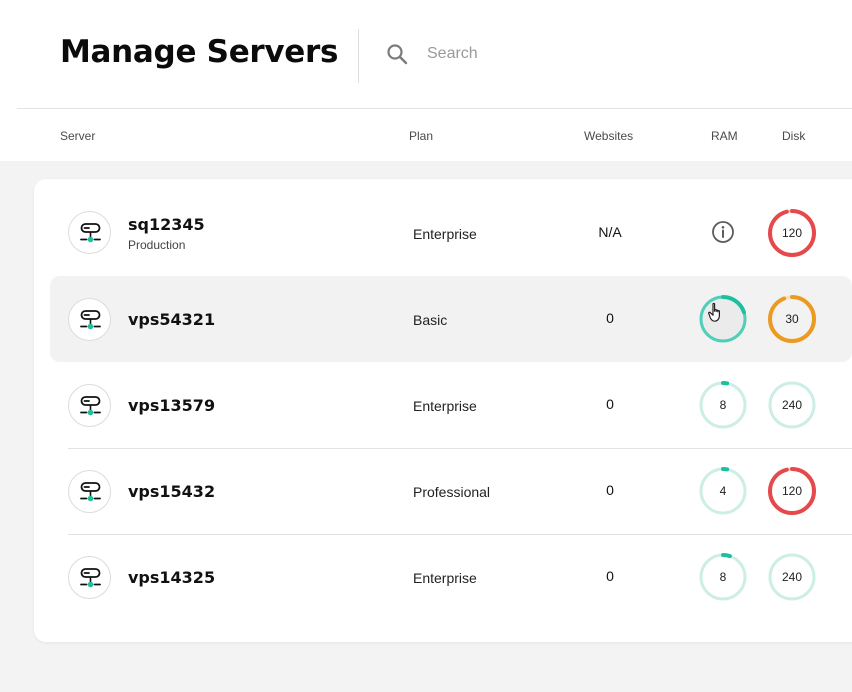 The image size is (852, 692). Describe the element at coordinates (171, 491) in the screenshot. I see `server-name: vps15432` at that location.